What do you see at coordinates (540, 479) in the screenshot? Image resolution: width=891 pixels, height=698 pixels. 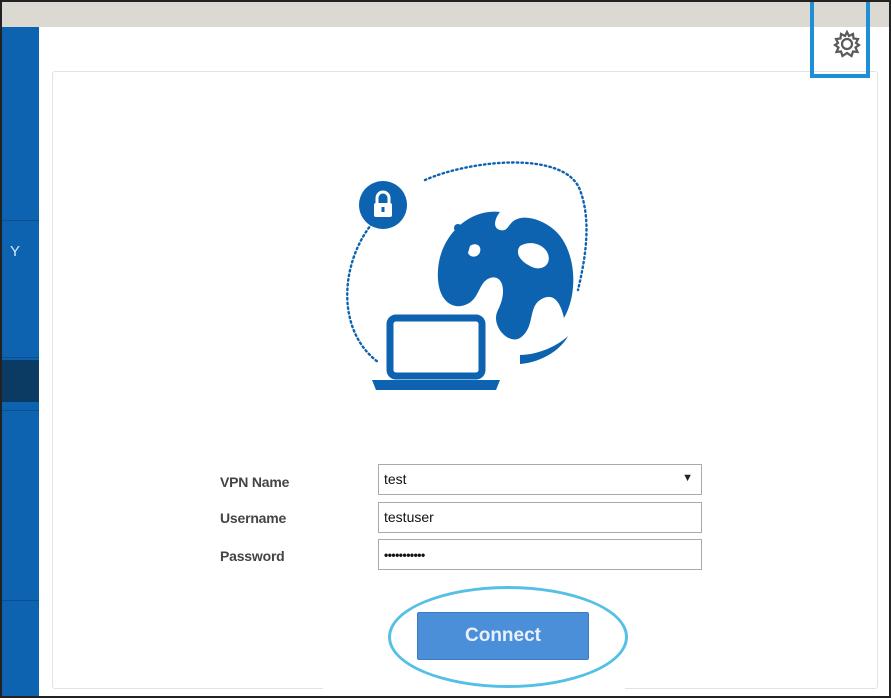 I see `vpn-name-select: test ▼` at bounding box center [540, 479].